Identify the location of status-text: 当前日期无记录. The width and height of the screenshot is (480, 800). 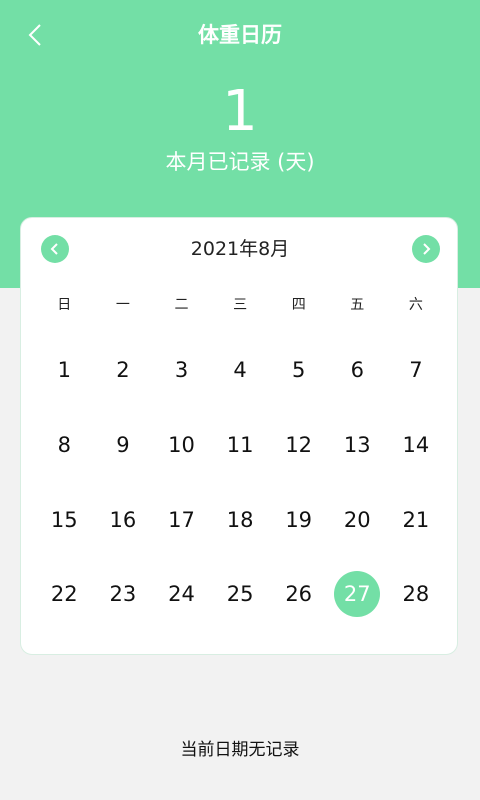
(240, 750).